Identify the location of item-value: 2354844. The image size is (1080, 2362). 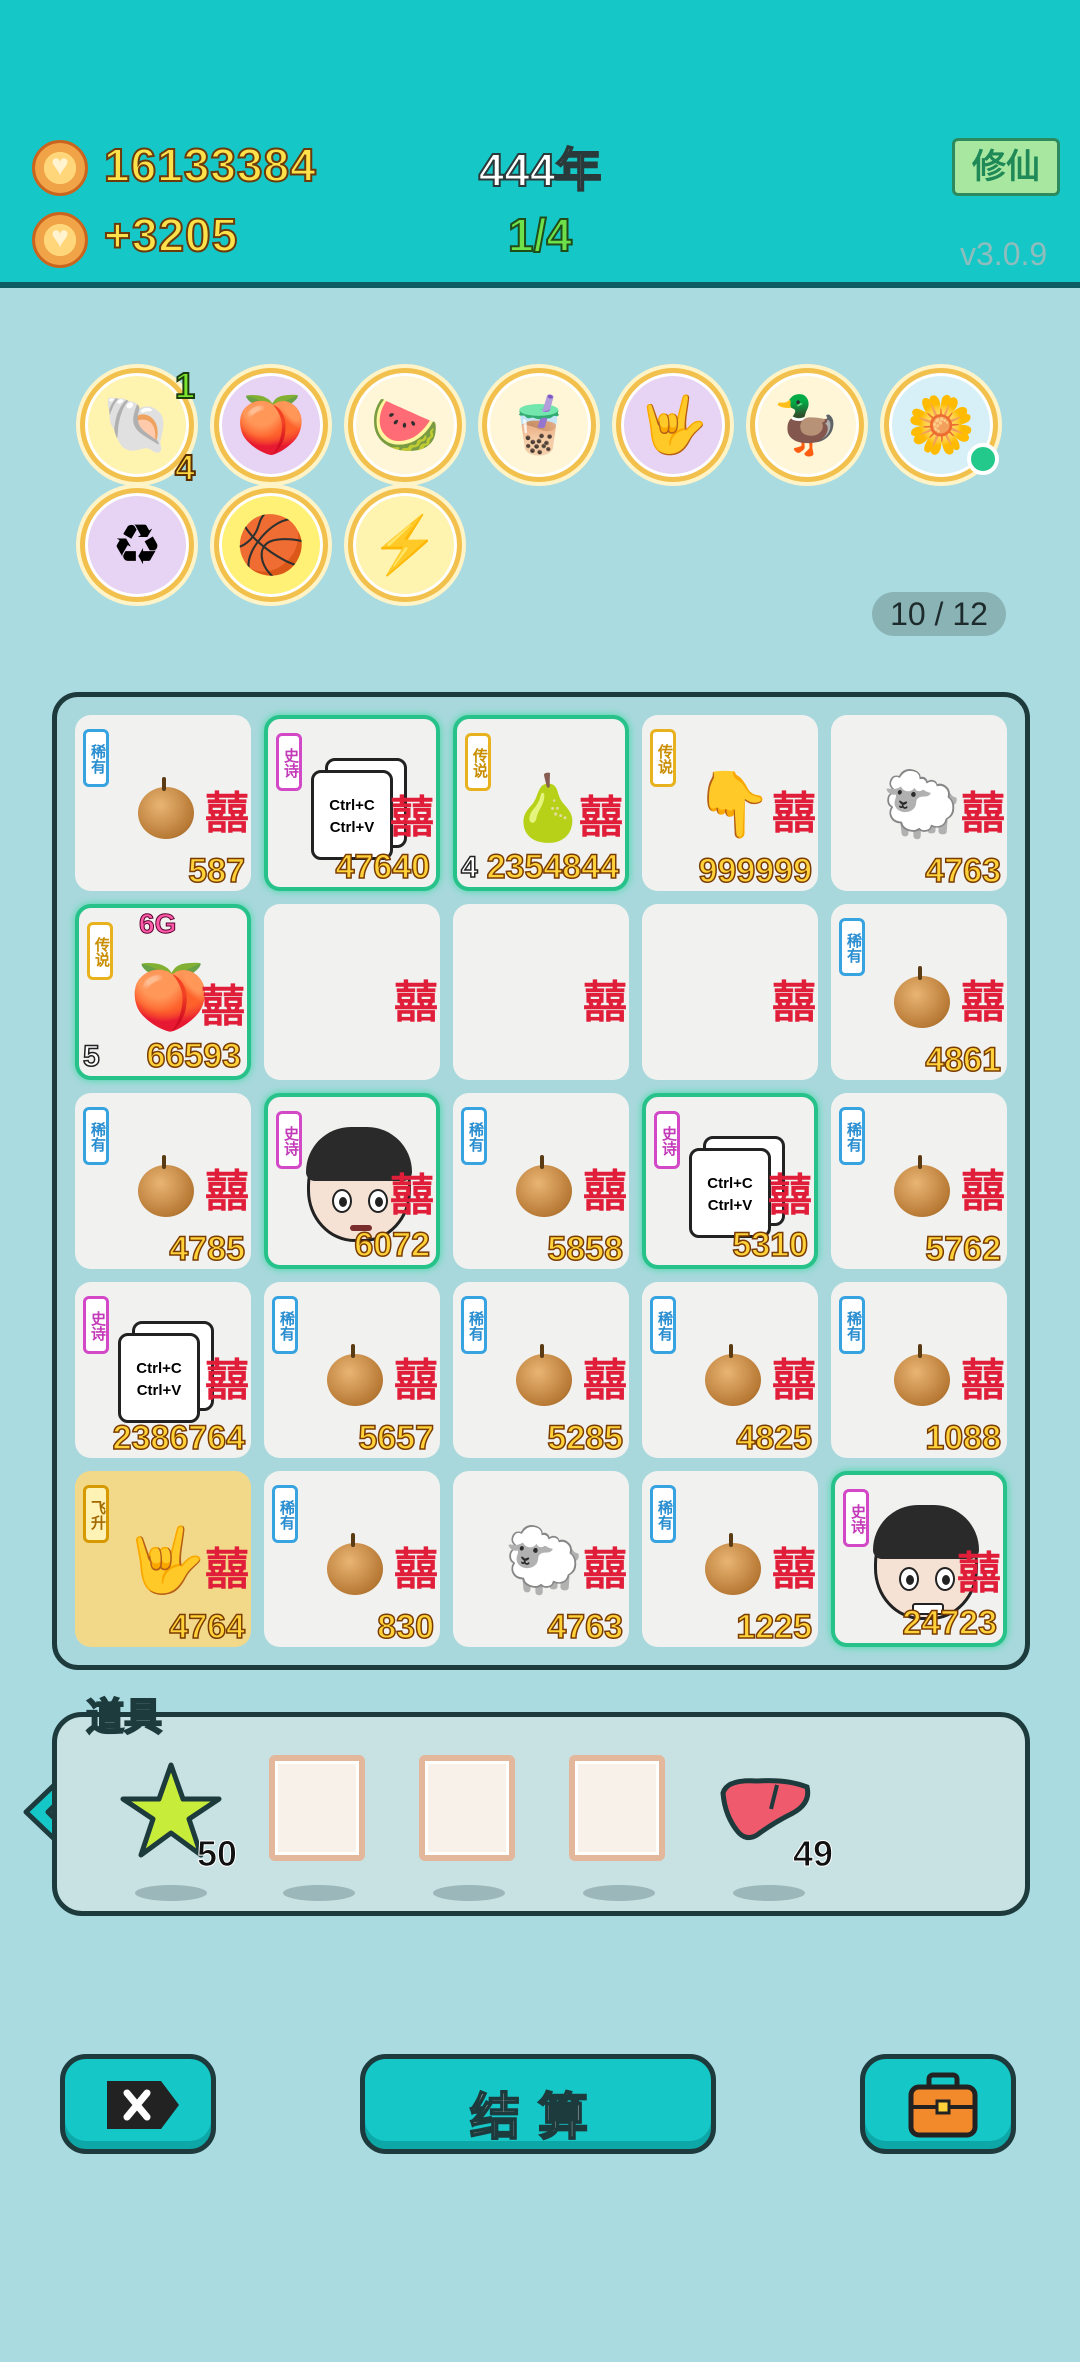
(553, 867).